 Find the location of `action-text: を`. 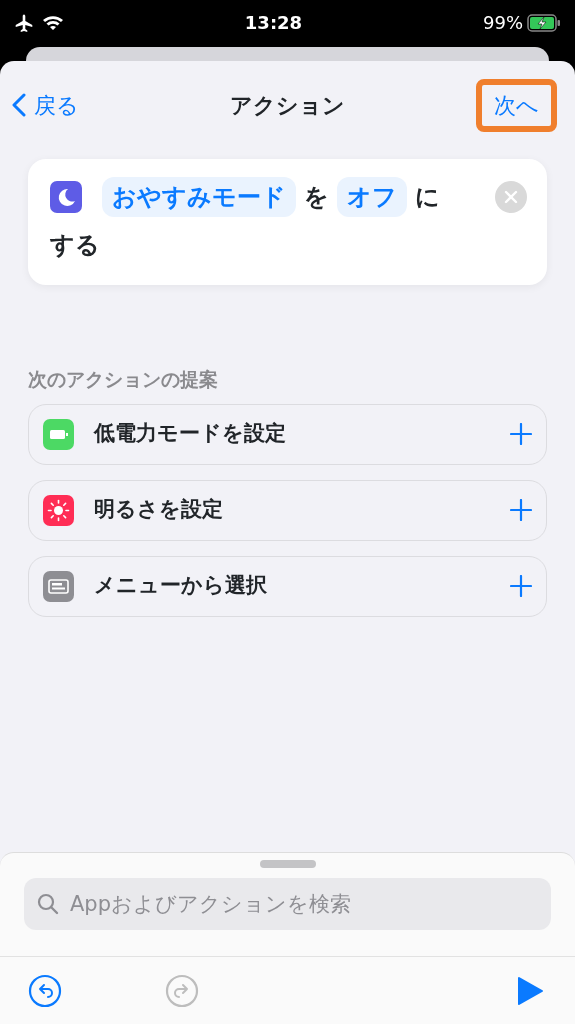

action-text: を is located at coordinates (316, 197).